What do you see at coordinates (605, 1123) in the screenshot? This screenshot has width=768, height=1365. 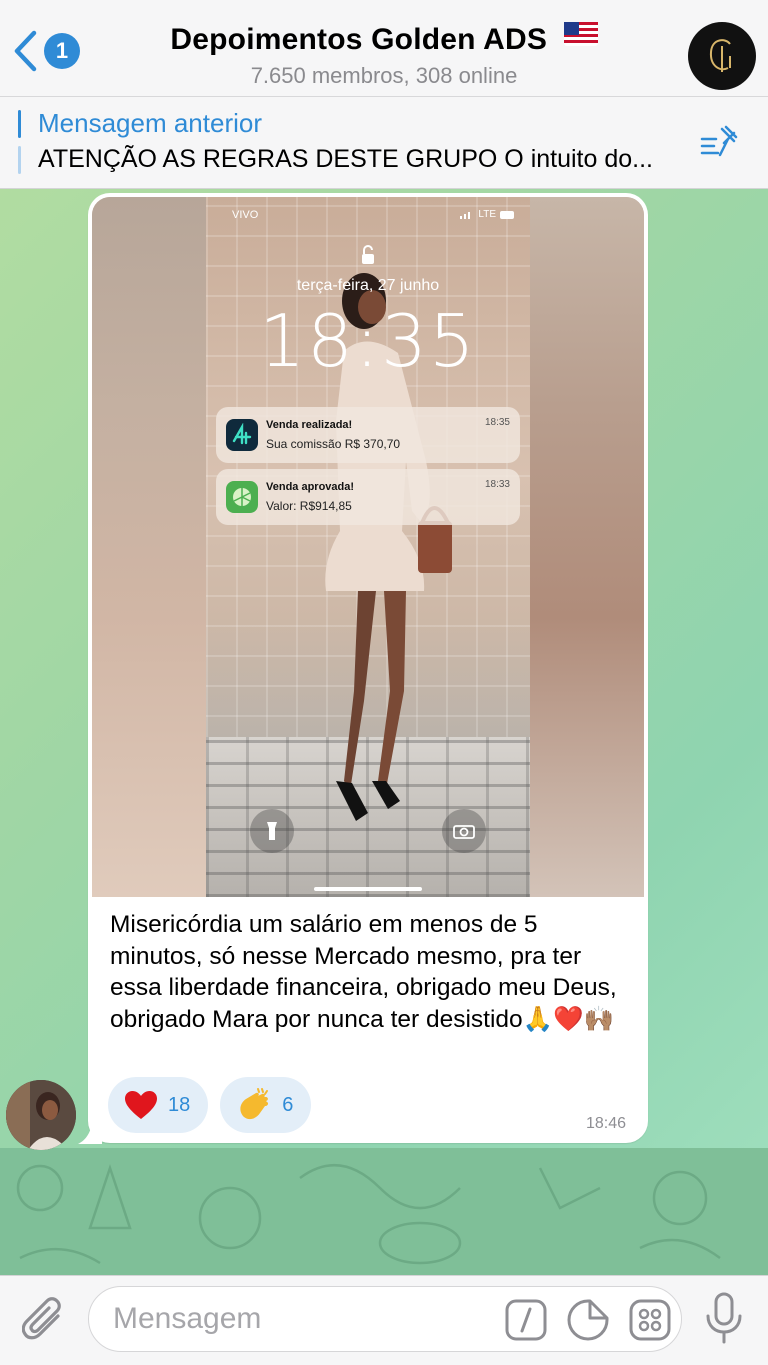 I see `message-timestamp: 18:46` at bounding box center [605, 1123].